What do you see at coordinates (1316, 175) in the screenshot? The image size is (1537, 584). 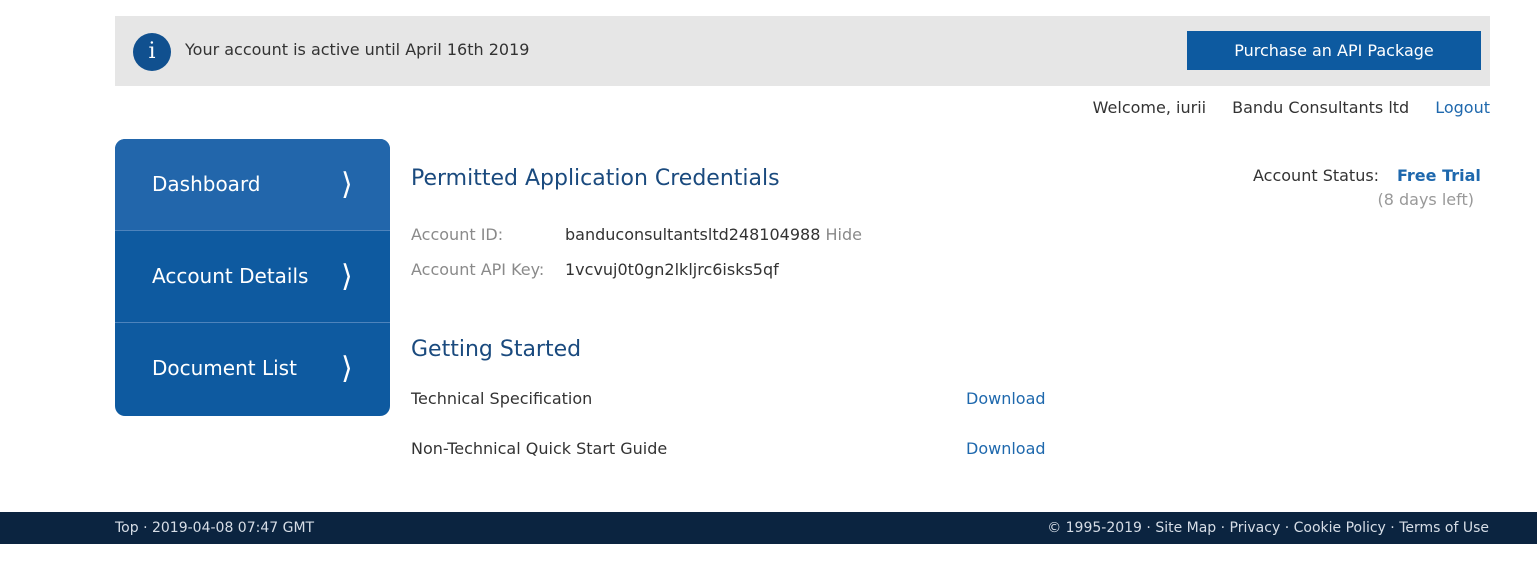 I see `account-status-label: Account Status:` at bounding box center [1316, 175].